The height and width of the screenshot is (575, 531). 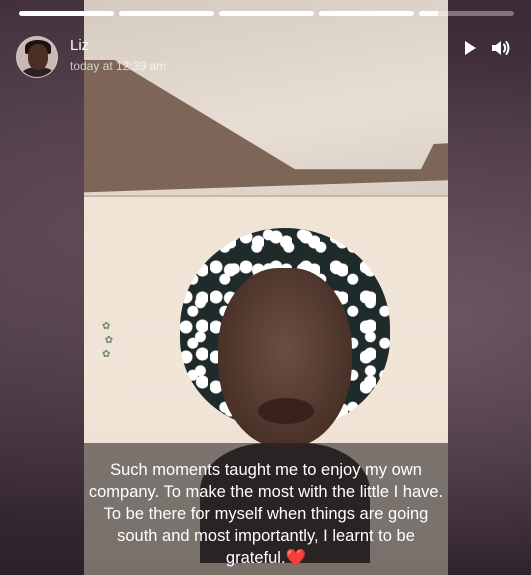 I want to click on user-name: Liz, so click(x=79, y=45).